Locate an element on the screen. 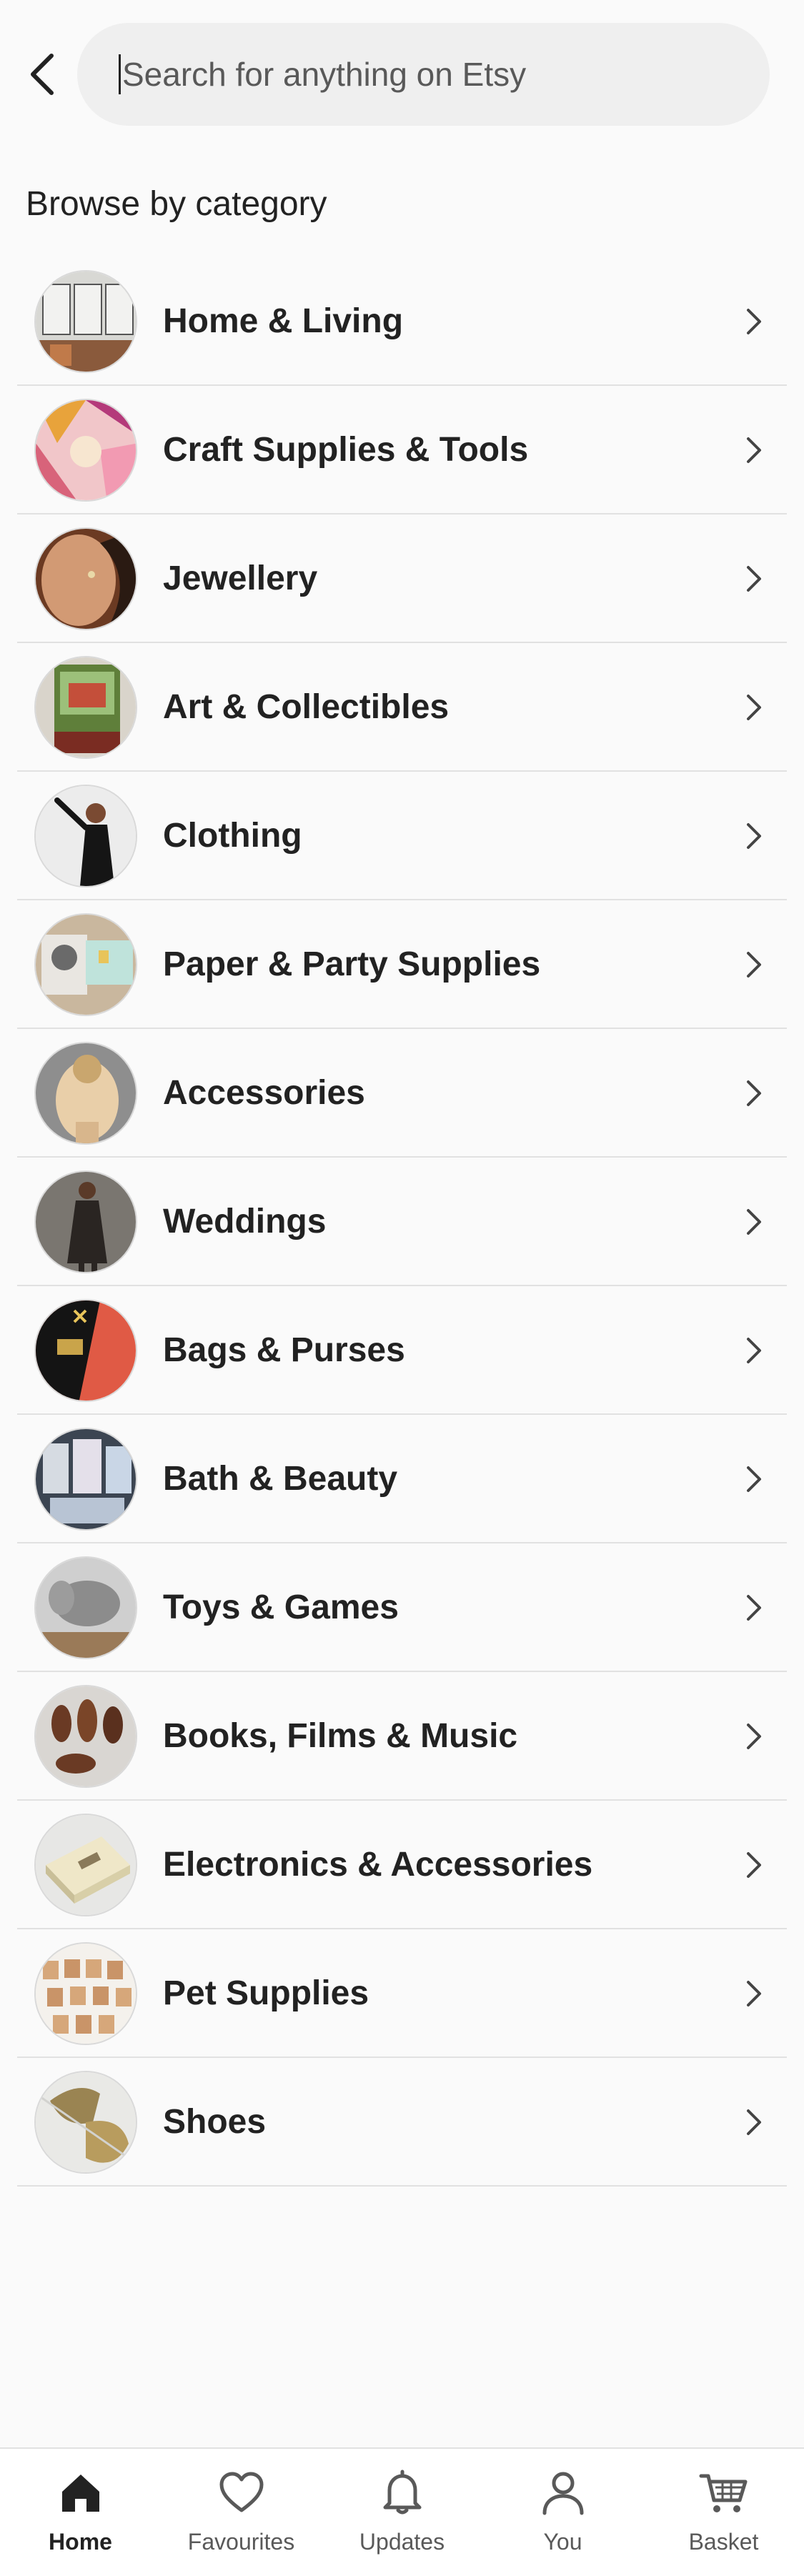 The image size is (804, 2576). search-bar is located at coordinates (423, 74).